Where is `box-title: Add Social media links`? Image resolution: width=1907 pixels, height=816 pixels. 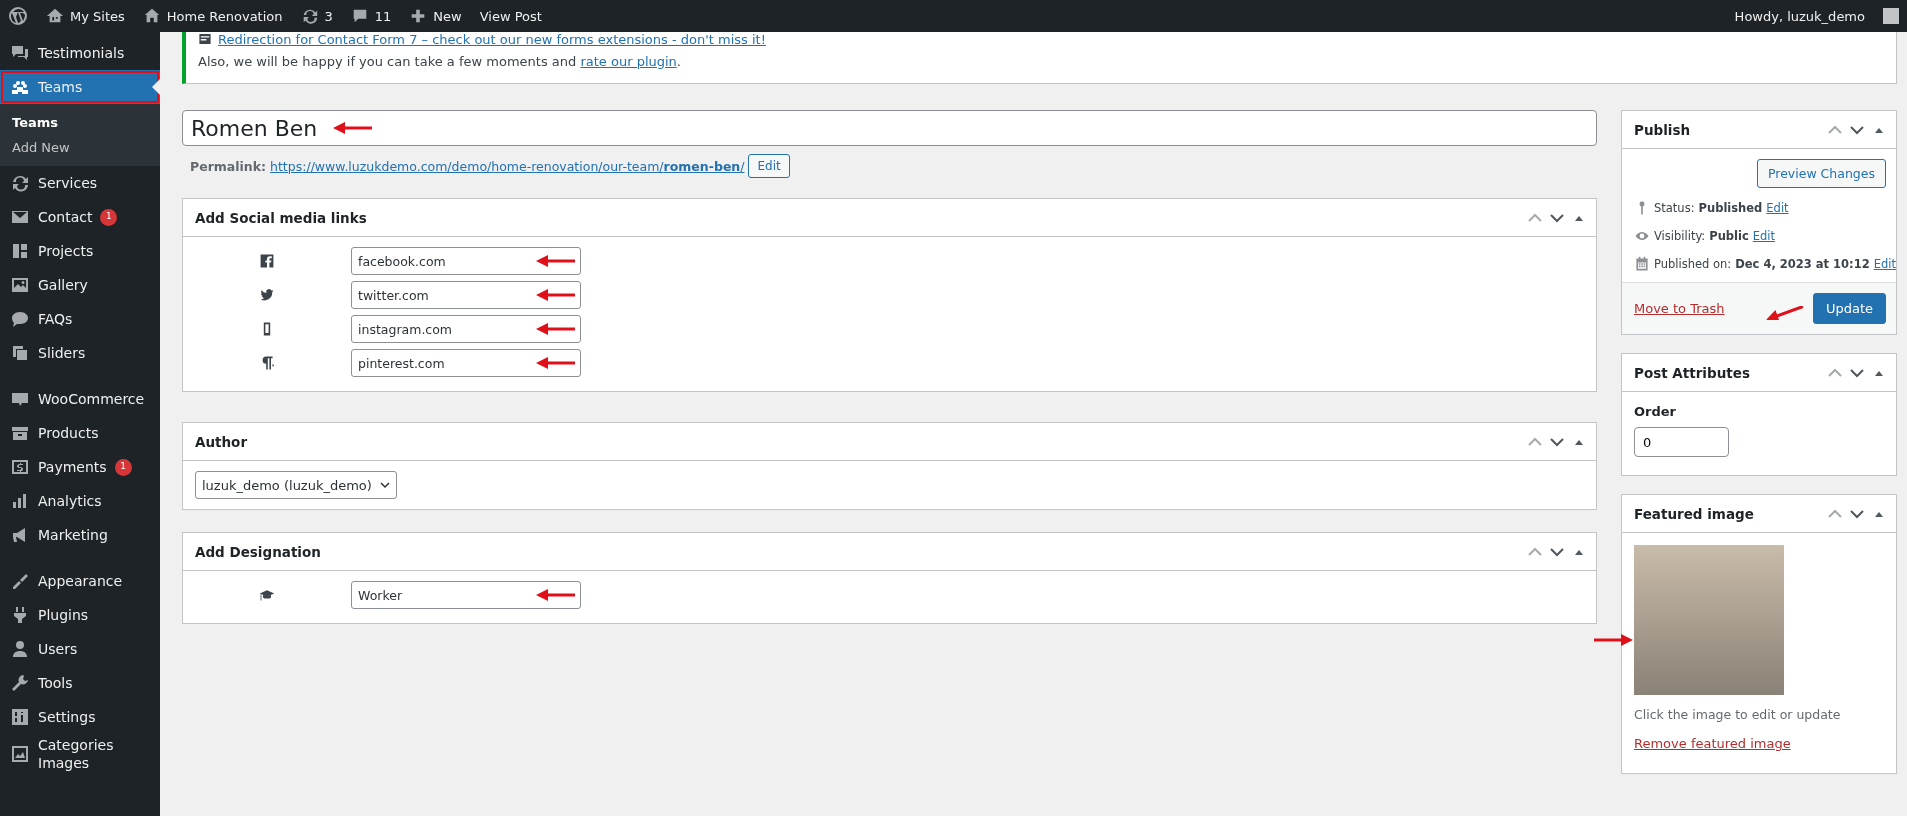 box-title: Add Social media links is located at coordinates (281, 217).